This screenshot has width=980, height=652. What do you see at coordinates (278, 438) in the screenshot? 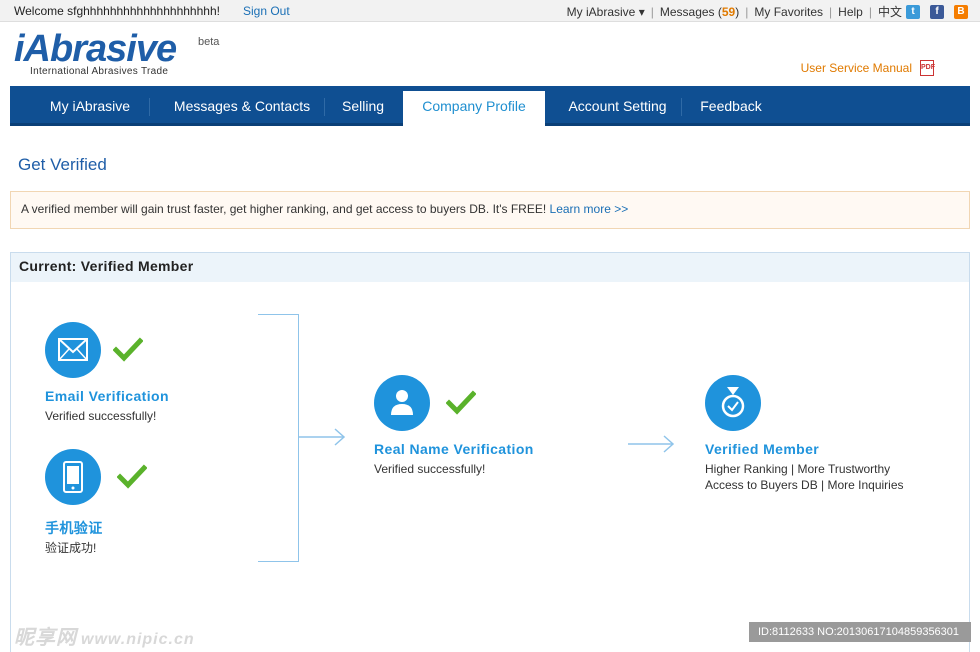
I see `bracket-connector` at bounding box center [278, 438].